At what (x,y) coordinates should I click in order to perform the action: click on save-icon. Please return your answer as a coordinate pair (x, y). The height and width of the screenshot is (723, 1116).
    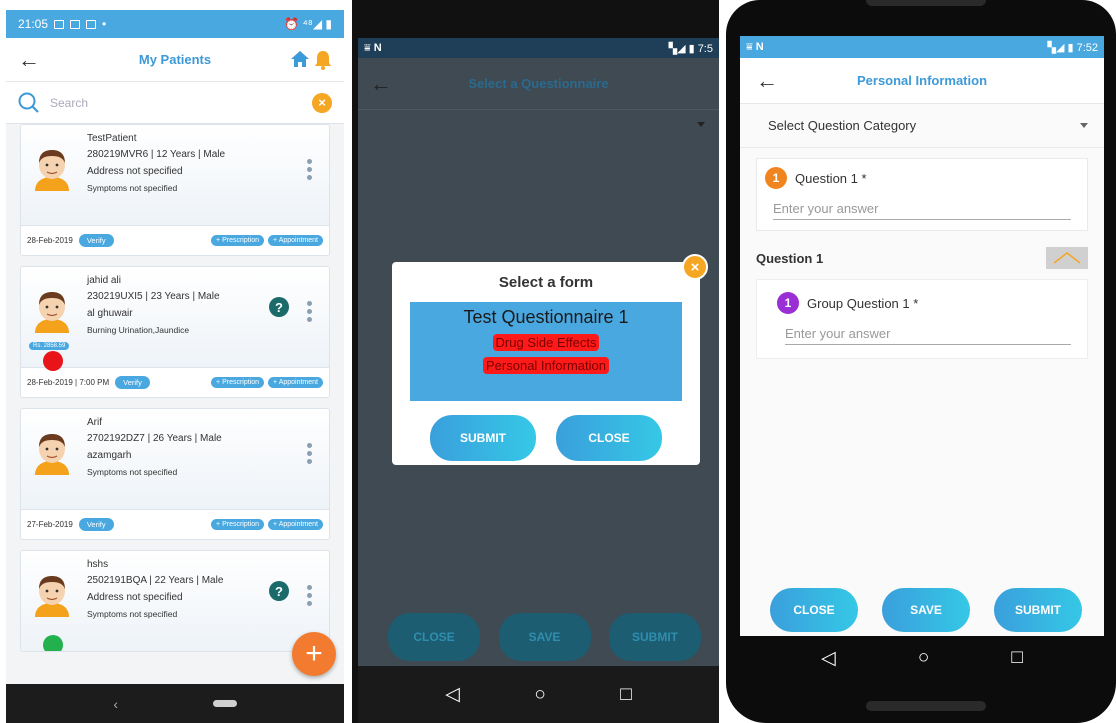
    Looking at the image, I should click on (91, 24).